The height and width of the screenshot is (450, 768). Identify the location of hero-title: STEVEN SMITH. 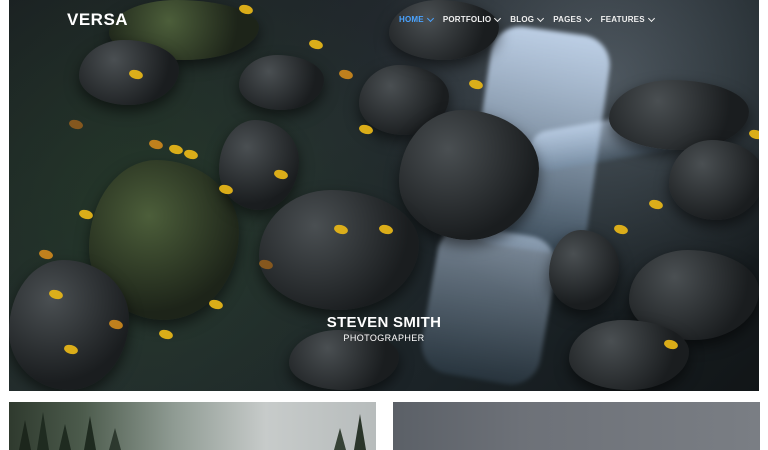
(384, 322).